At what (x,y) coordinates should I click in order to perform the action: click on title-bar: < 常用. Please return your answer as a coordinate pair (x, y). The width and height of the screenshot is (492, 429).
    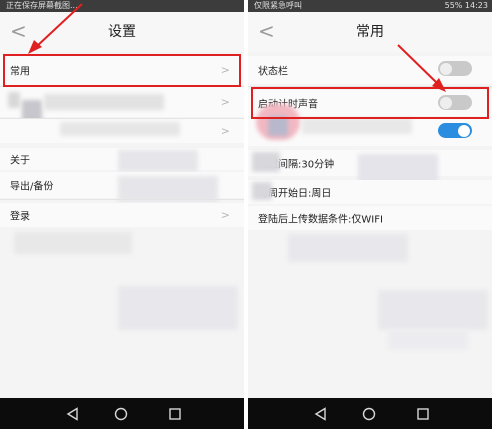
    Looking at the image, I should click on (370, 32).